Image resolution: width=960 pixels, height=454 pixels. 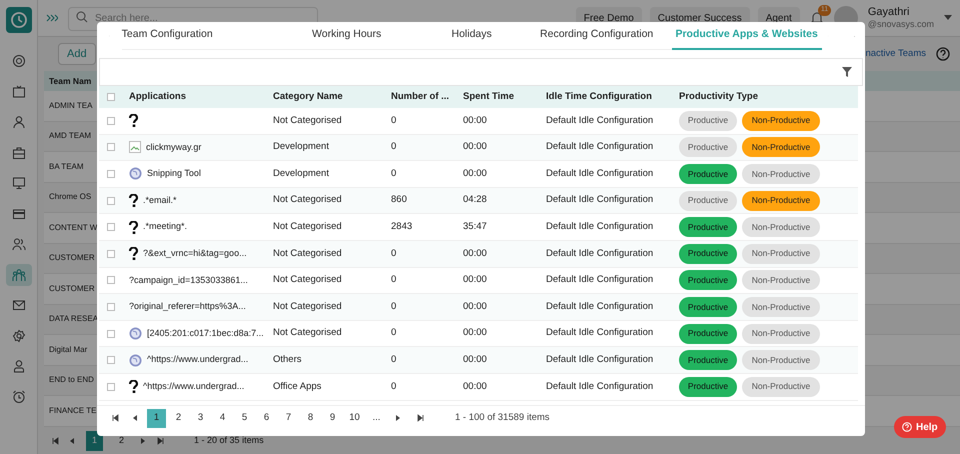 What do you see at coordinates (229, 440) in the screenshot?
I see `page-summary: 1 - 20 of 35 items` at bounding box center [229, 440].